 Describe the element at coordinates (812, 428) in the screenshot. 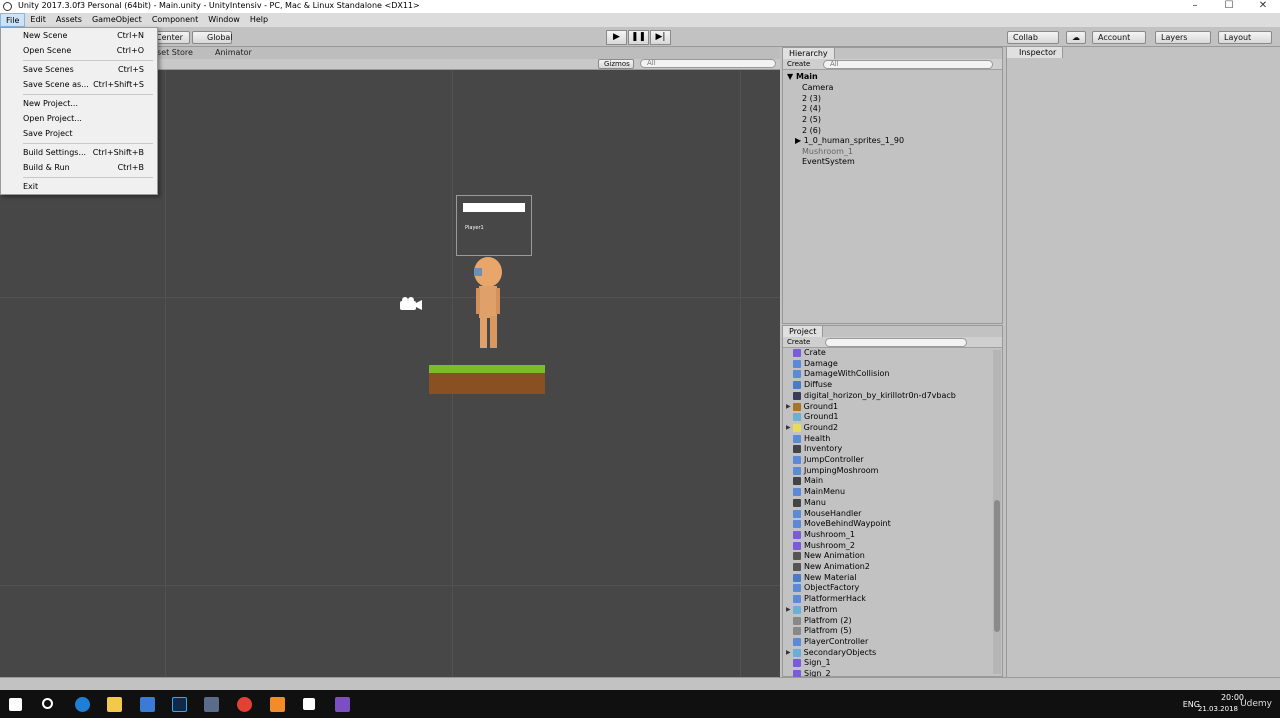

I see `project-asset-item: ▶ Ground2` at that location.